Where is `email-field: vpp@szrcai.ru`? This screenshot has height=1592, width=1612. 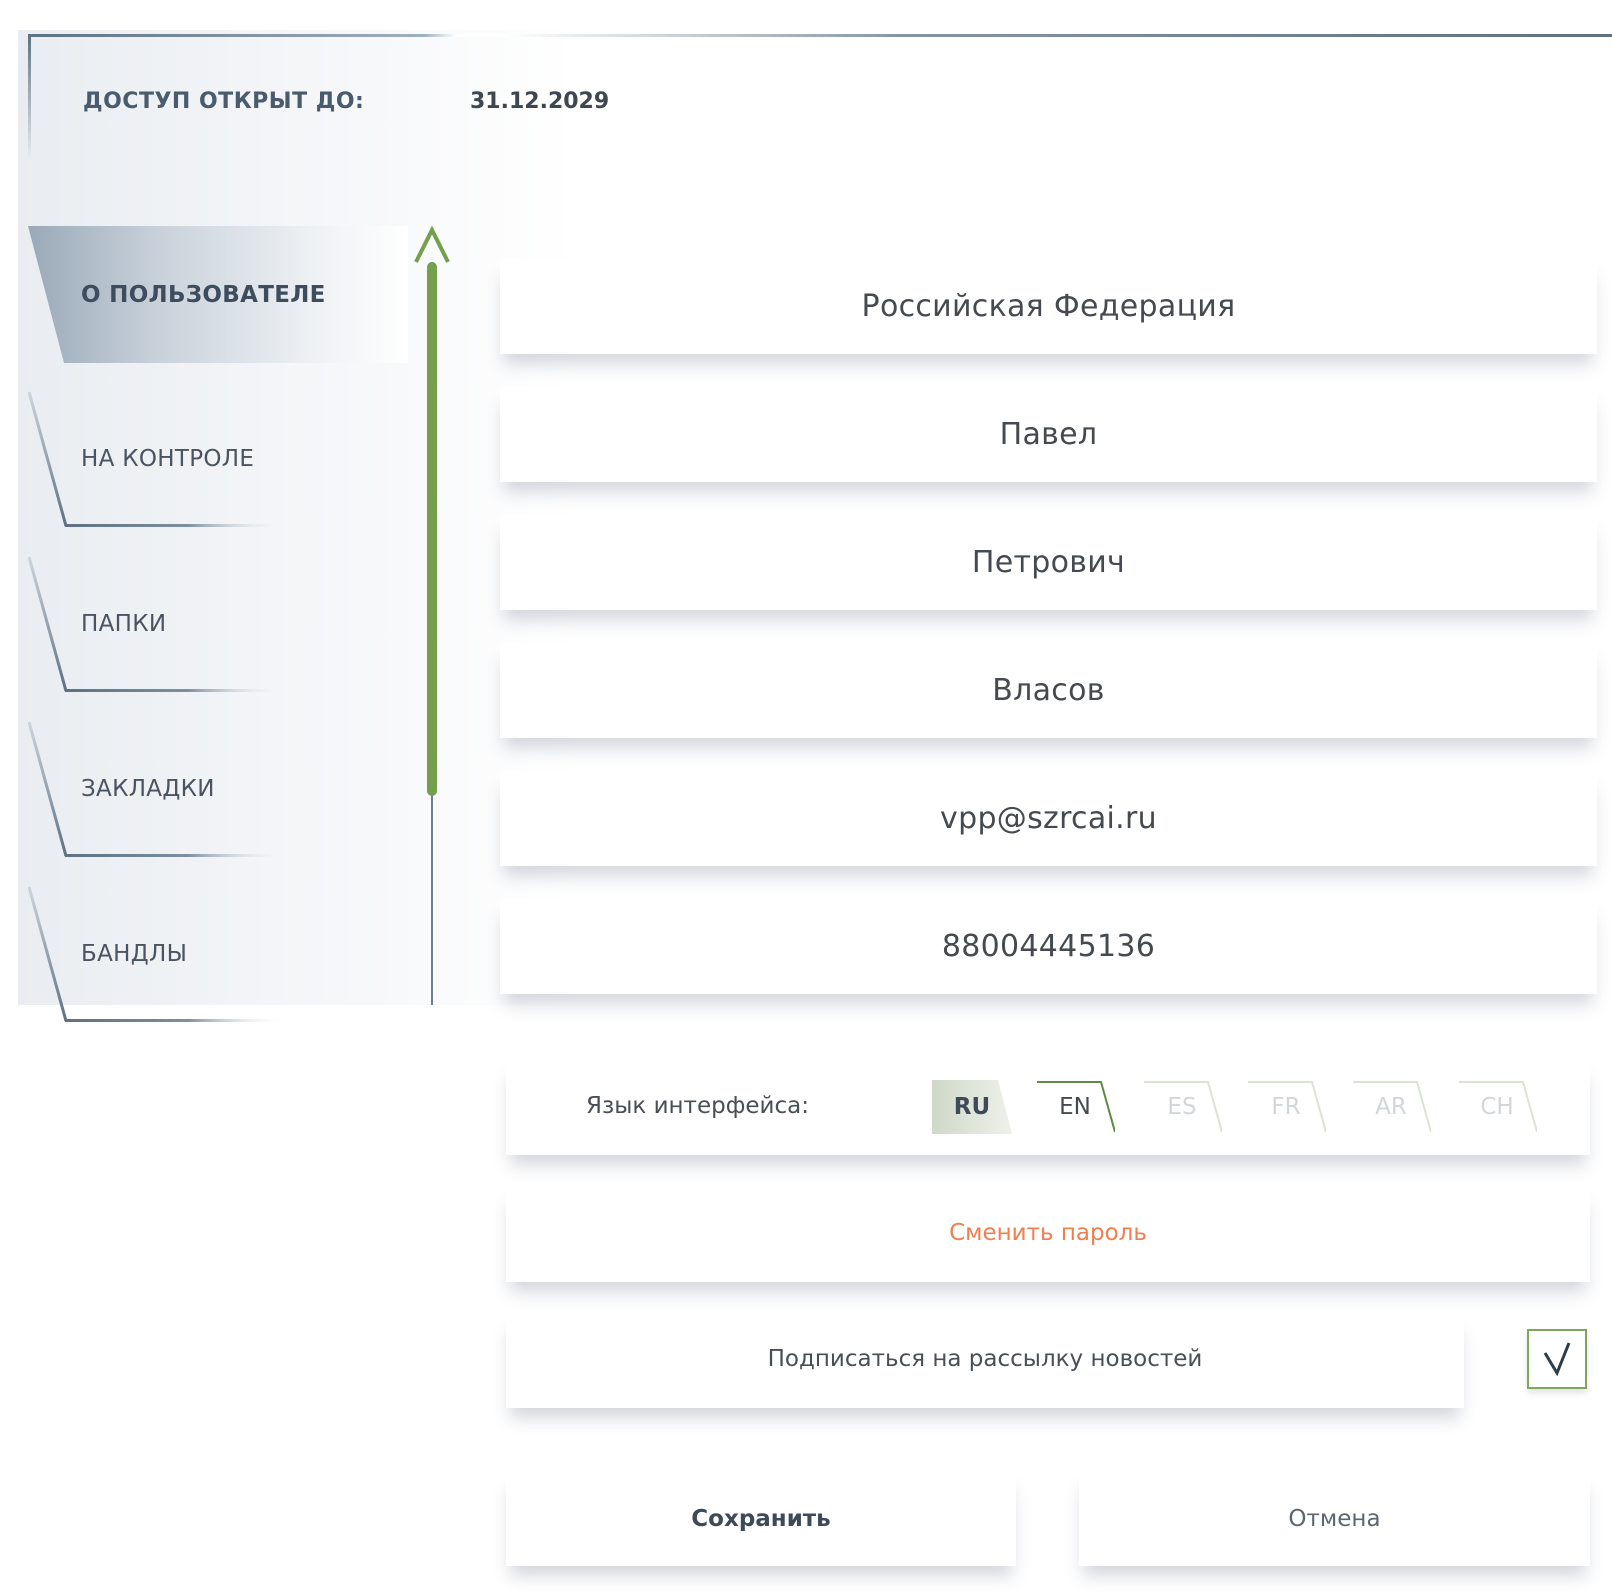 email-field: vpp@szrcai.ru is located at coordinates (1048, 818).